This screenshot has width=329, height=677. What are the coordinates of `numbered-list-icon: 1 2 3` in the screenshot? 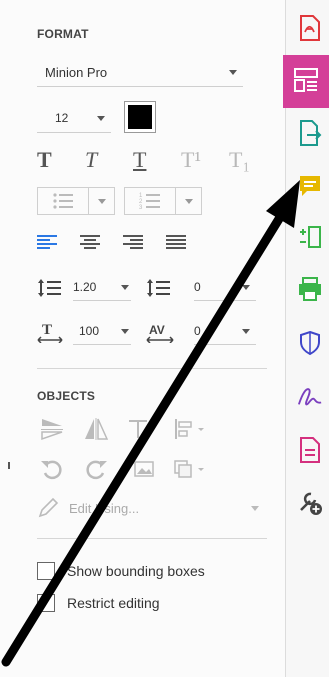 It's located at (150, 201).